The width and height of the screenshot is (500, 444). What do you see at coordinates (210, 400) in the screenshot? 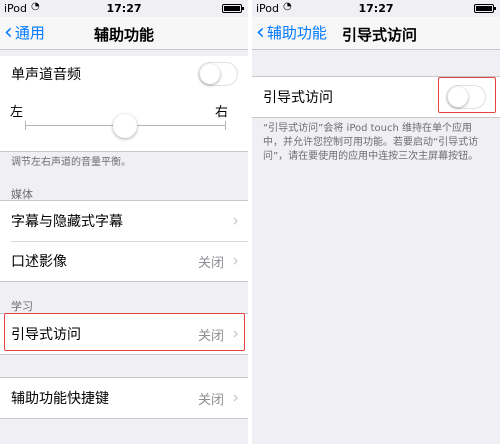
I see `accessibility-shortcut-value: 关闭` at bounding box center [210, 400].